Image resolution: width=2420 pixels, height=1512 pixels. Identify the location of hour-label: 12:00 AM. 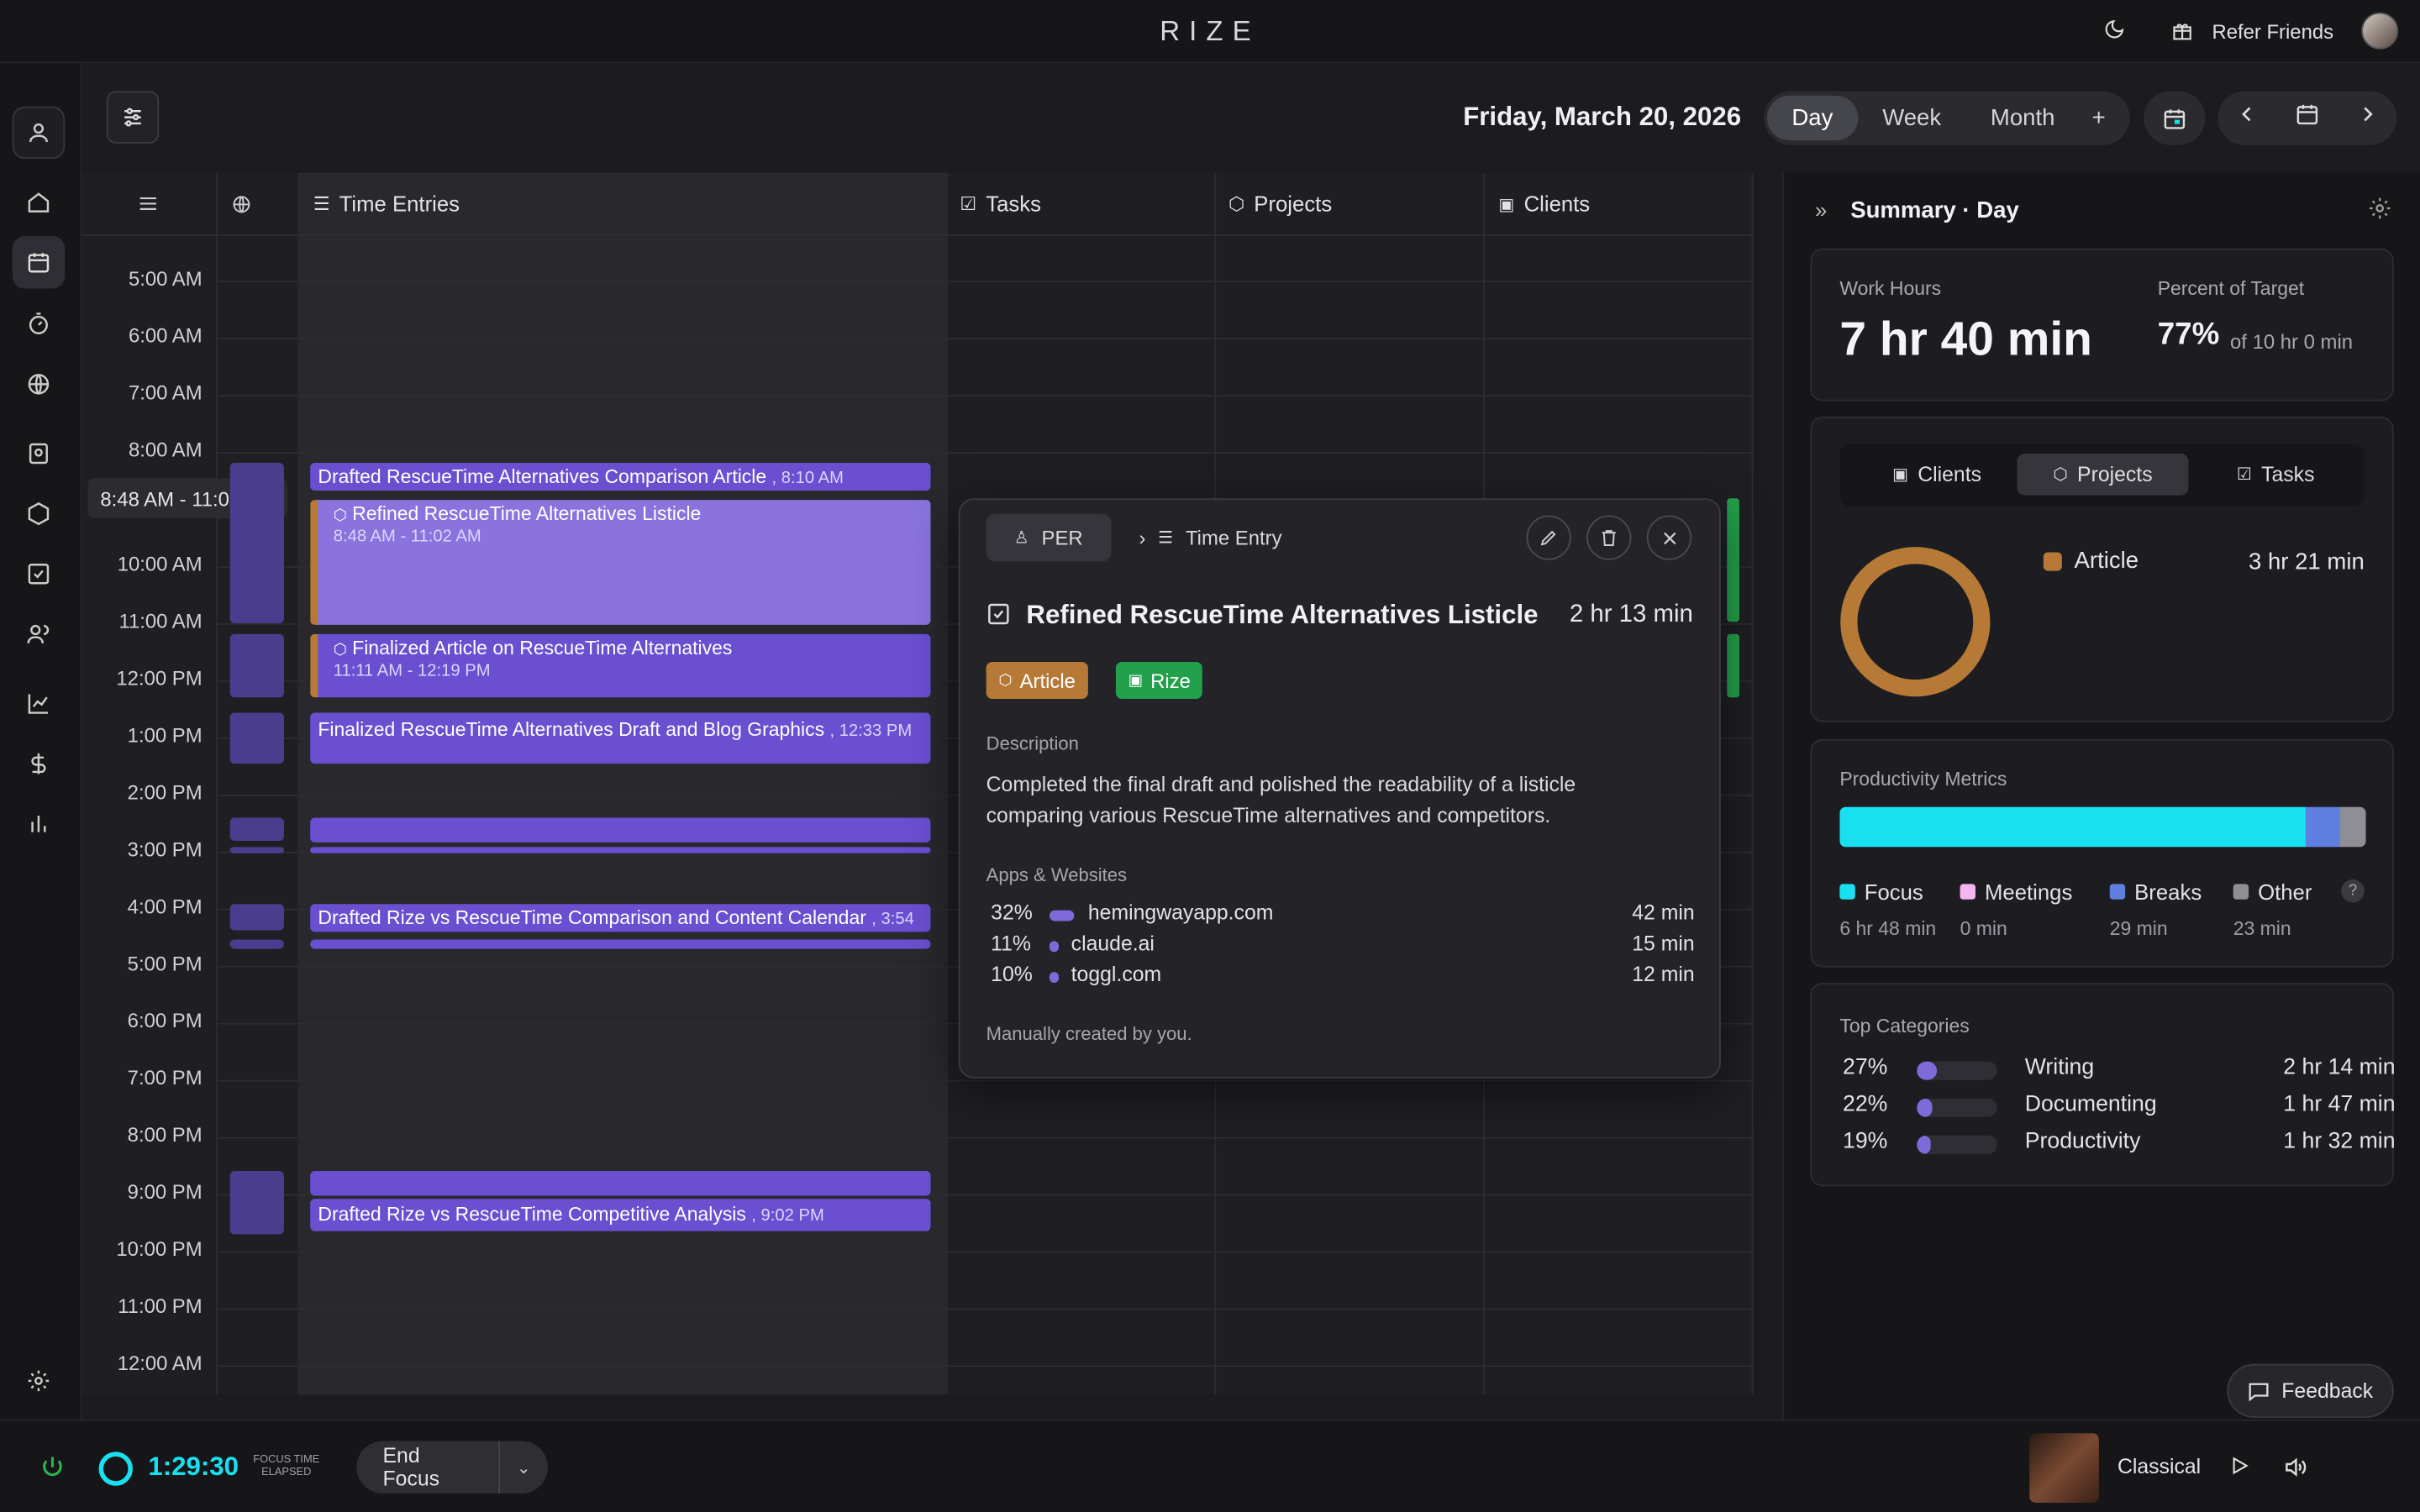
(160, 1363).